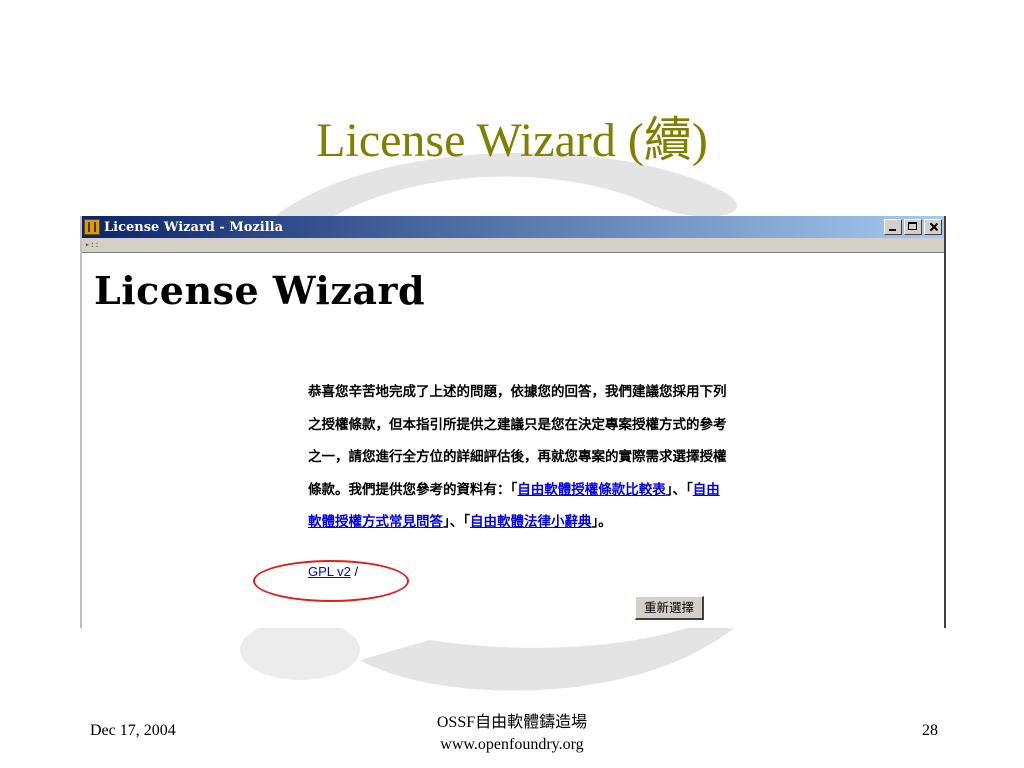  What do you see at coordinates (591, 490) in the screenshot?
I see `license-comparison-link: 自由軟體授權條款比較表` at bounding box center [591, 490].